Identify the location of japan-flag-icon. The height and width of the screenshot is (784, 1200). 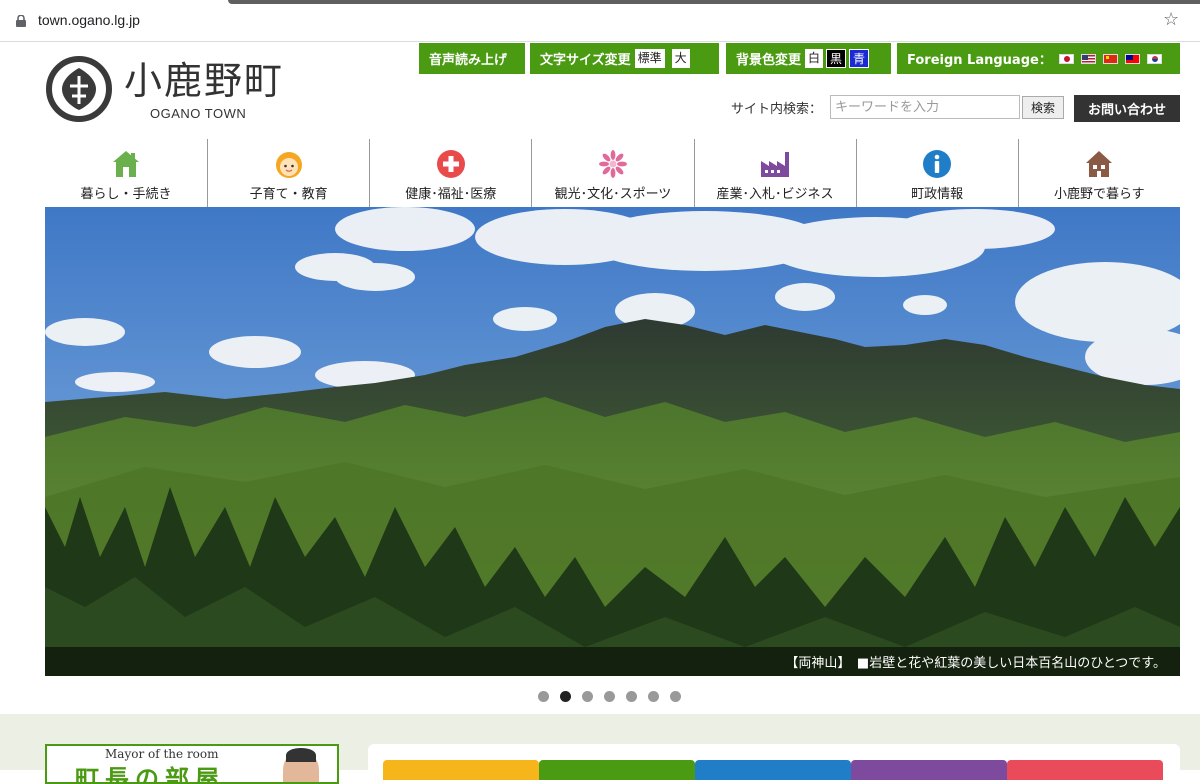
(1066, 58).